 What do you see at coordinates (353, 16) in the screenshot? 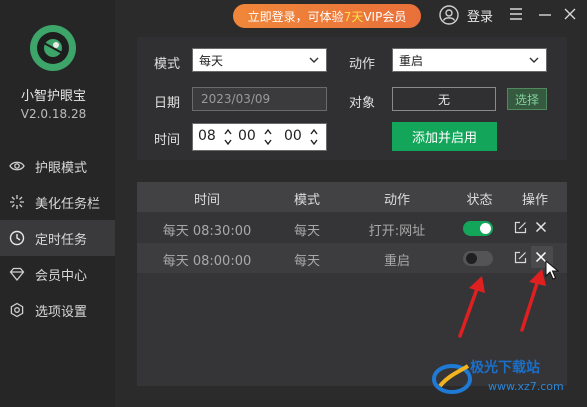
I see `promo-highlight: 7天` at bounding box center [353, 16].